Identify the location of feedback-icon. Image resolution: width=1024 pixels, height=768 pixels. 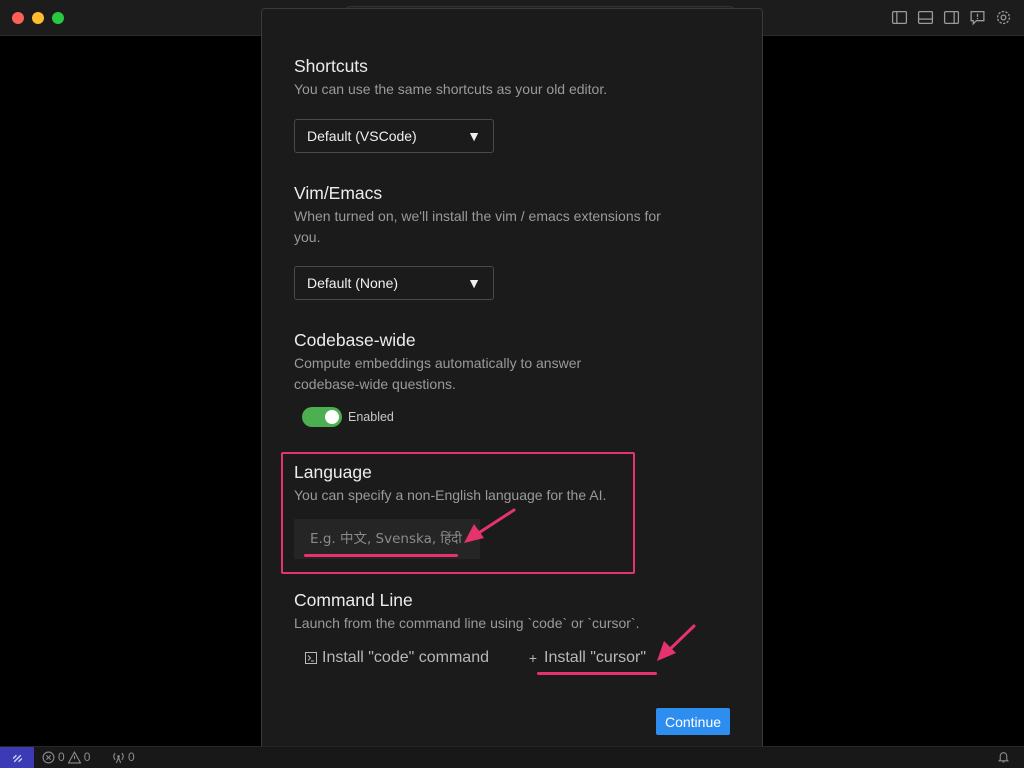
(977, 17).